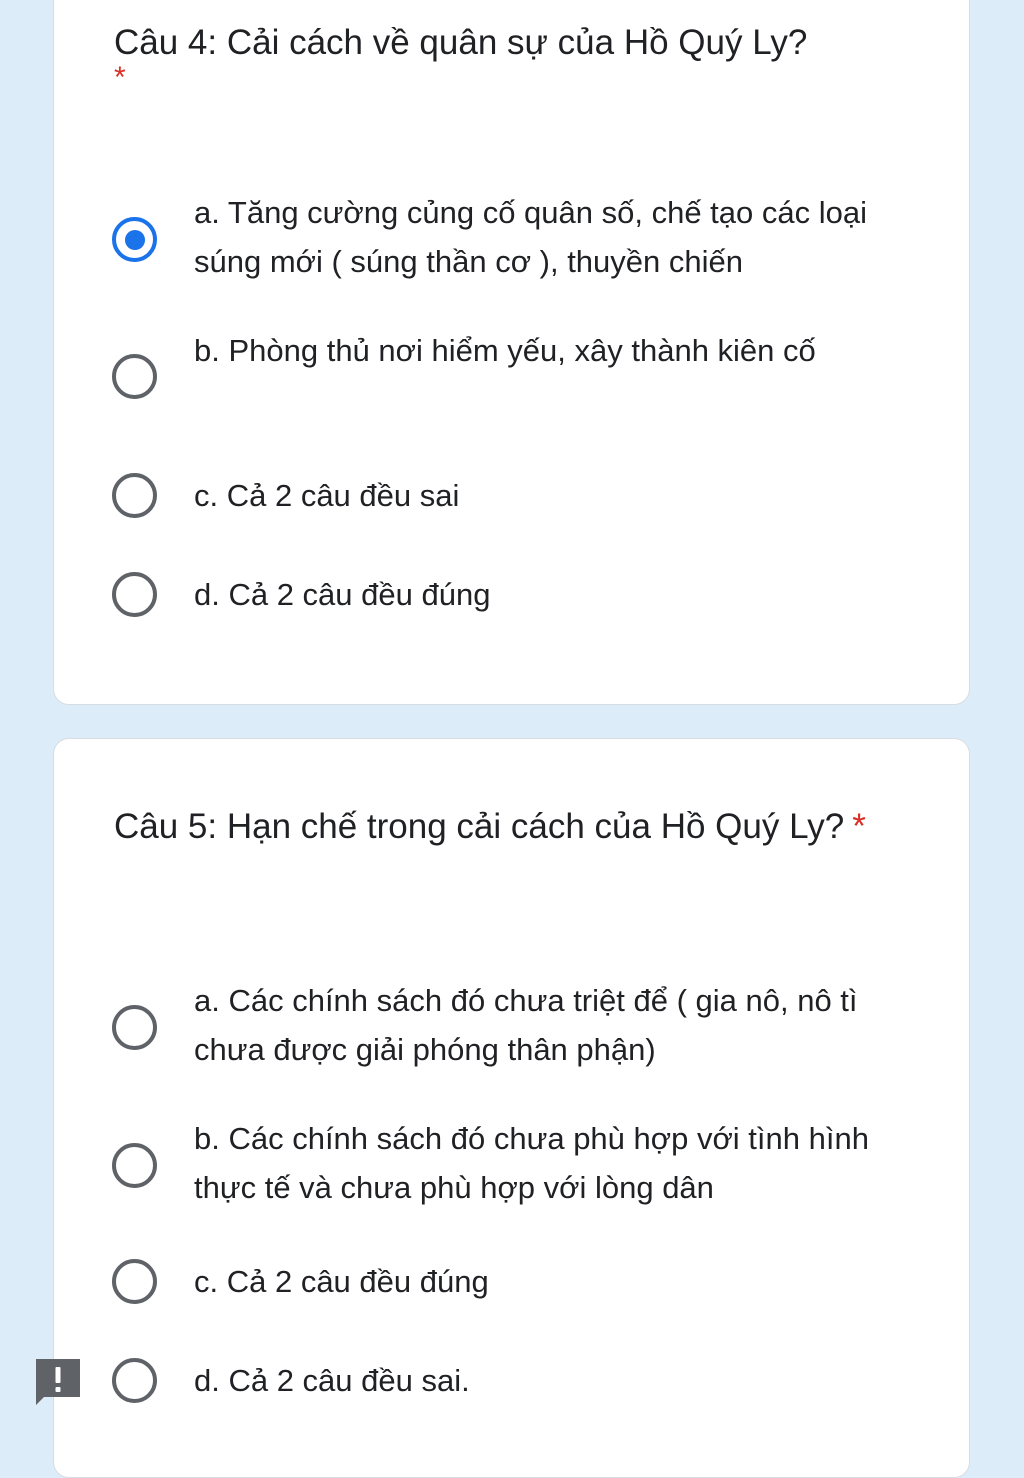  I want to click on radio-button-selected, so click(134, 239).